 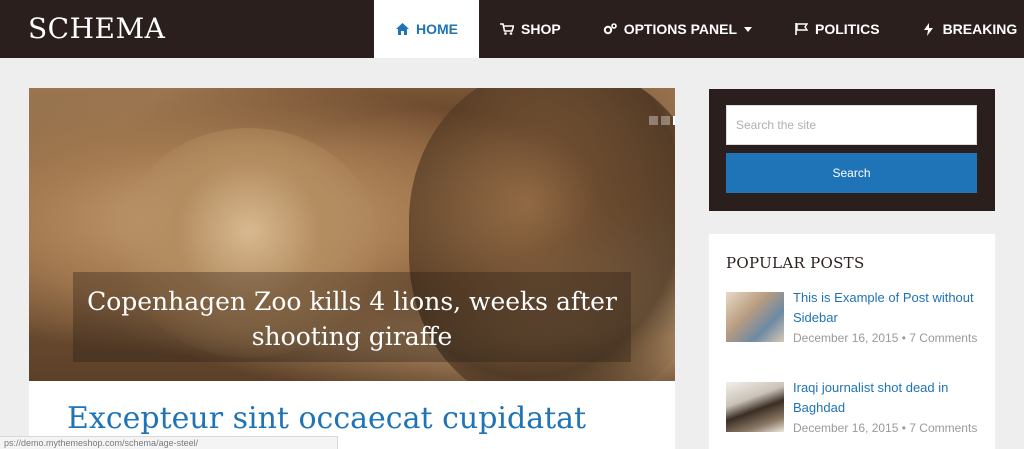 I want to click on post-title: This is Example of Post without Sidebar, so click(x=893, y=308).